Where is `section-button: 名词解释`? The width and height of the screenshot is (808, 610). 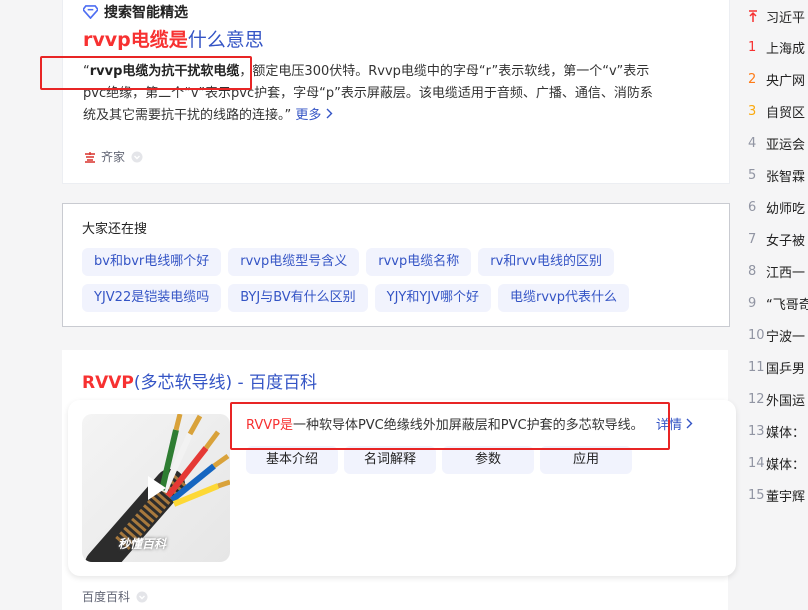 section-button: 名词解释 is located at coordinates (390, 460).